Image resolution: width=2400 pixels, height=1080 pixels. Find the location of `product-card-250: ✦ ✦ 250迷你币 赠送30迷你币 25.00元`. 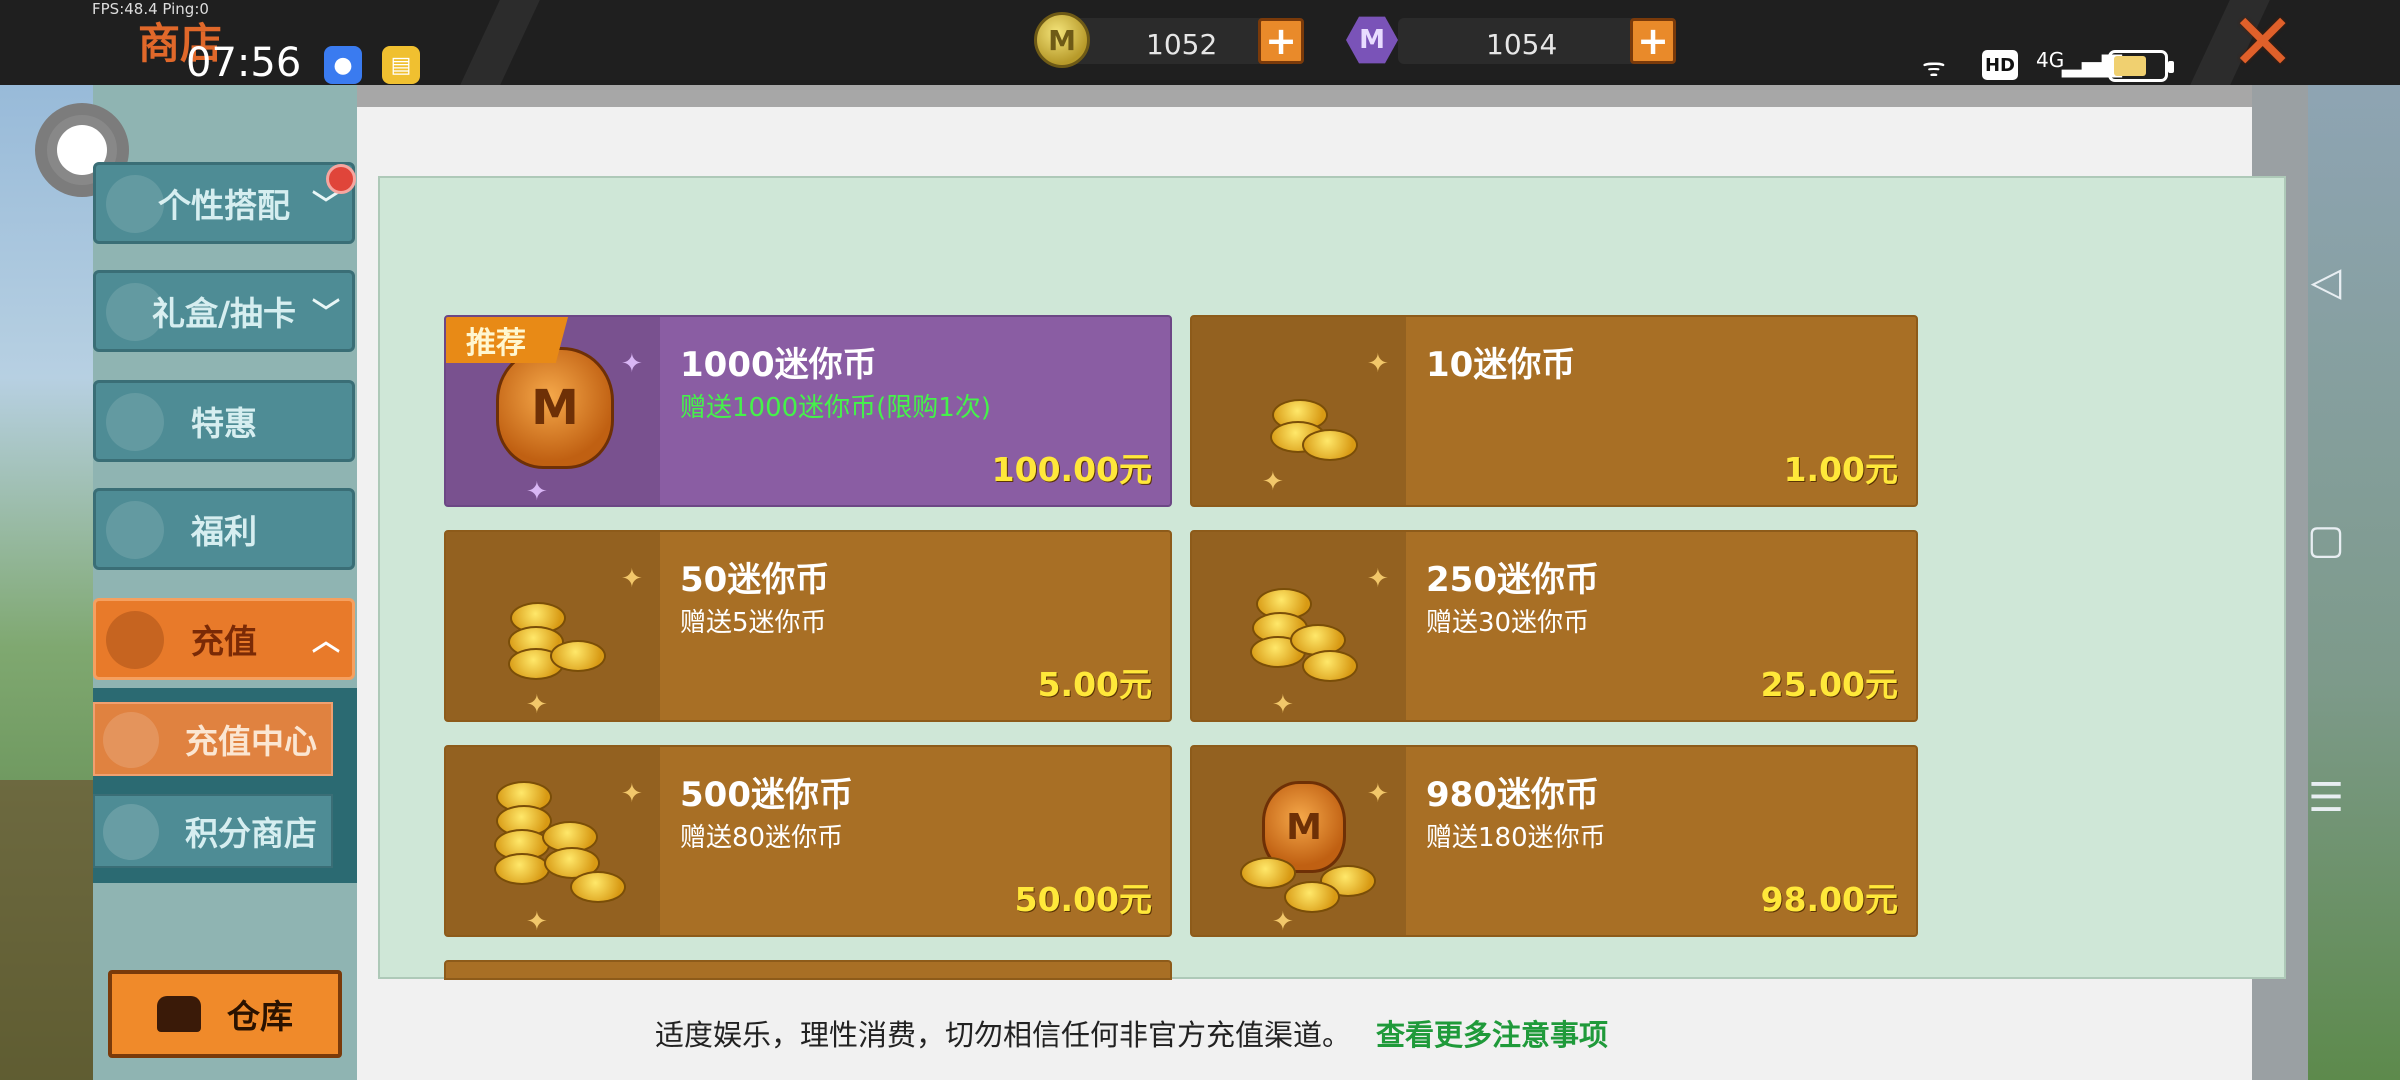

product-card-250: ✦ ✦ 250迷你币 赠送30迷你币 25.00元 is located at coordinates (1554, 626).